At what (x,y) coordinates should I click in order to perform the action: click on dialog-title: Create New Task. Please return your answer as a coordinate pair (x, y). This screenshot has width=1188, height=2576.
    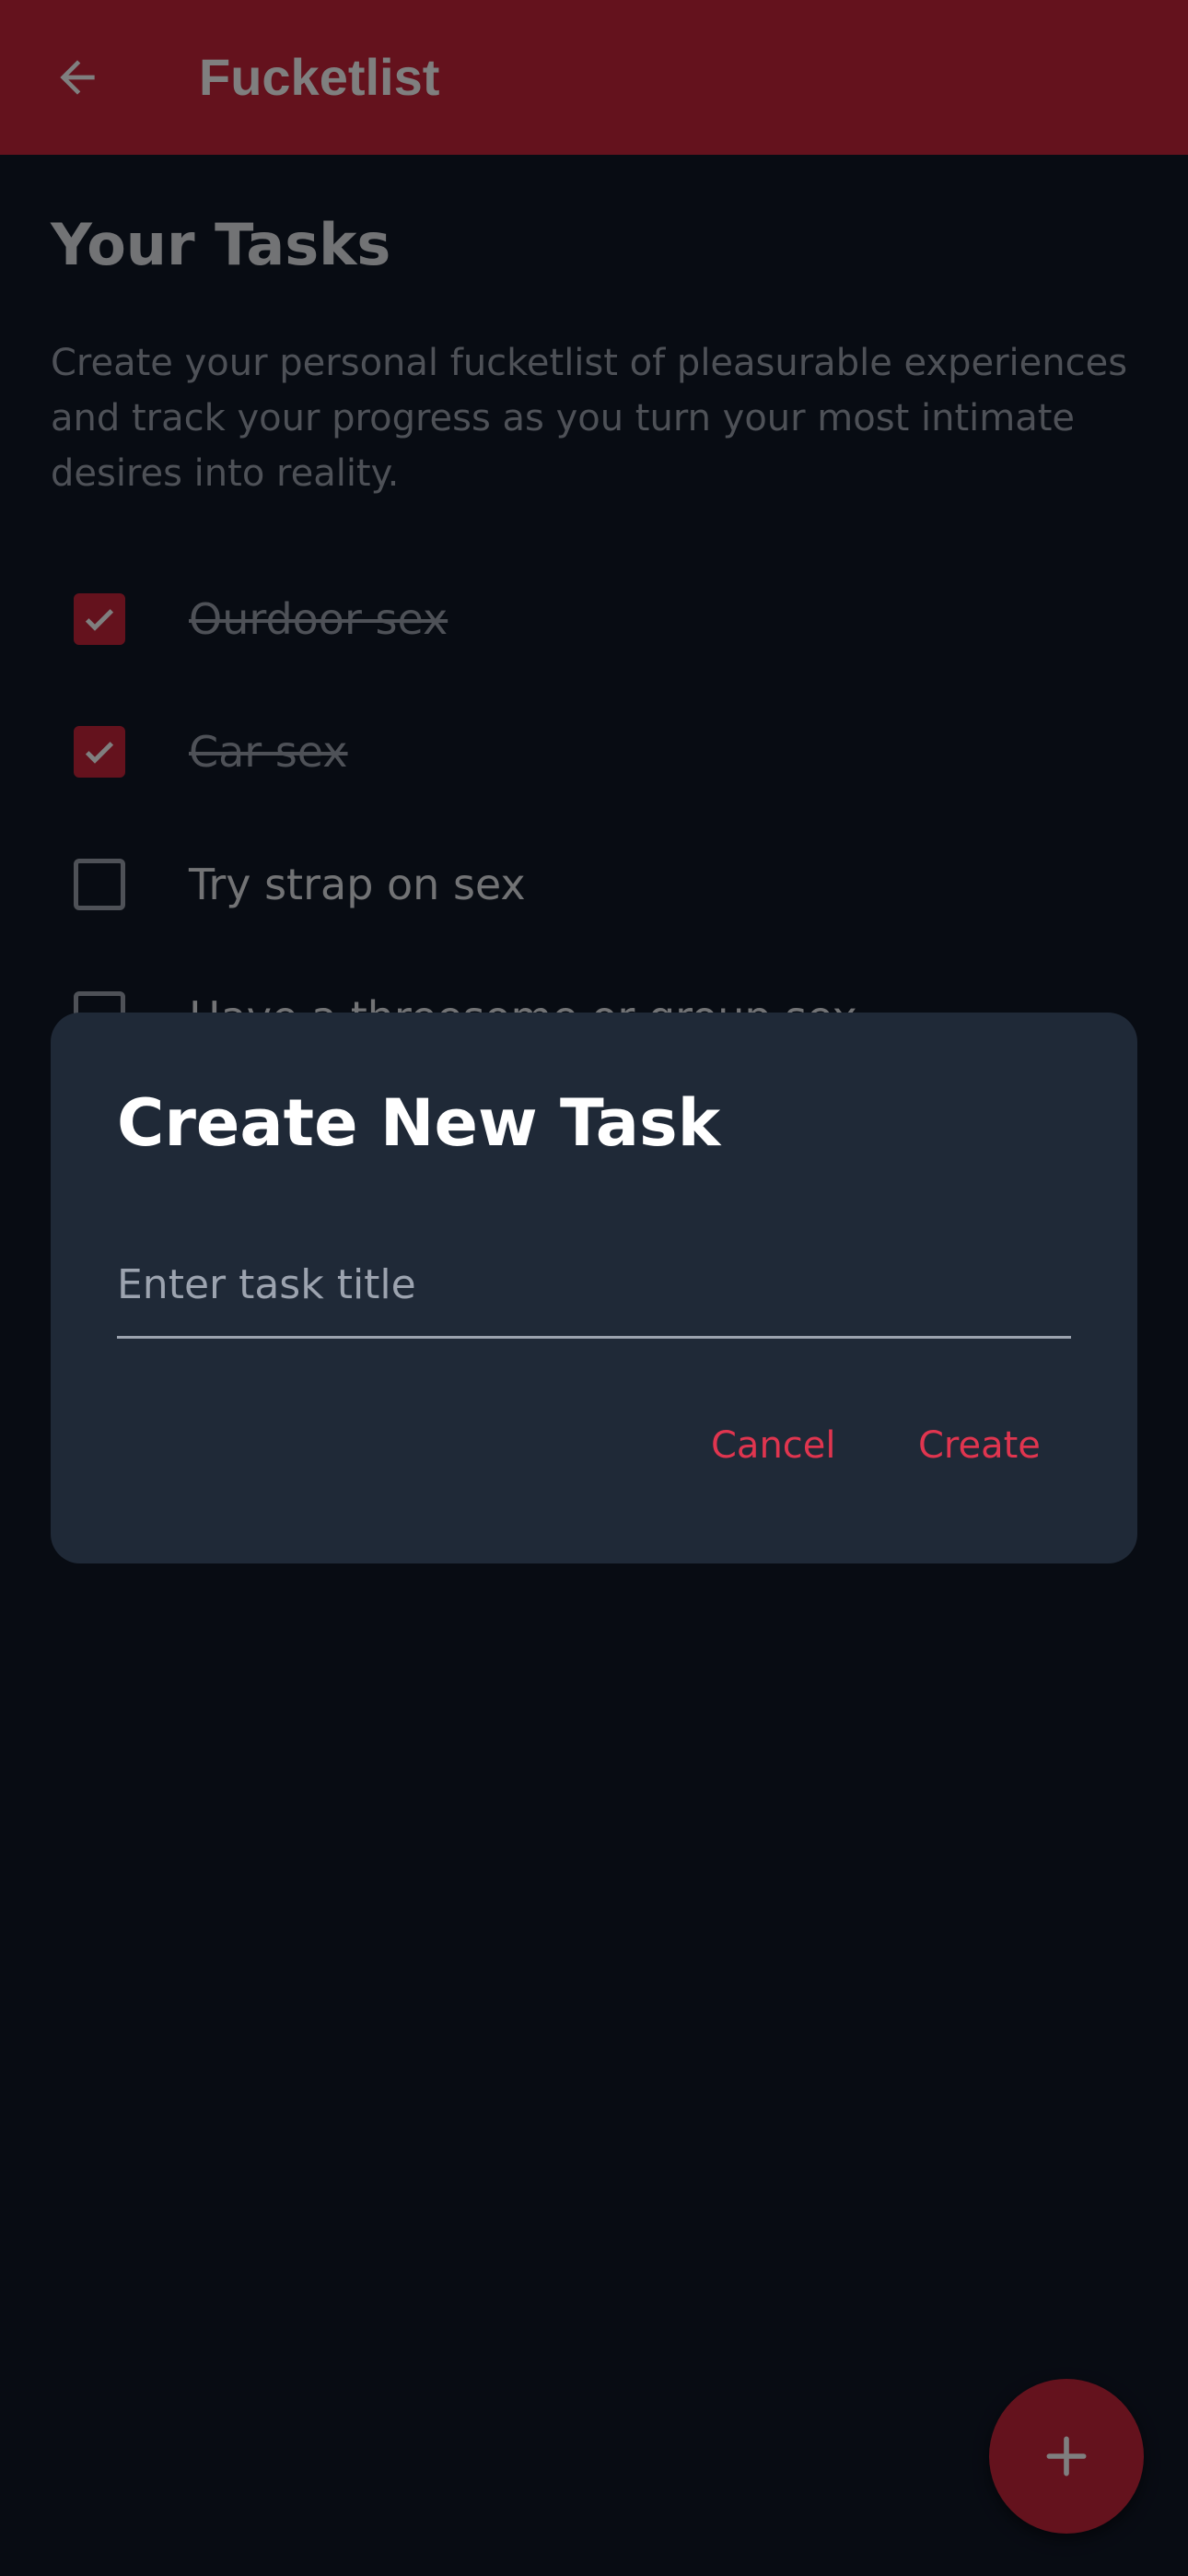
    Looking at the image, I should click on (419, 1123).